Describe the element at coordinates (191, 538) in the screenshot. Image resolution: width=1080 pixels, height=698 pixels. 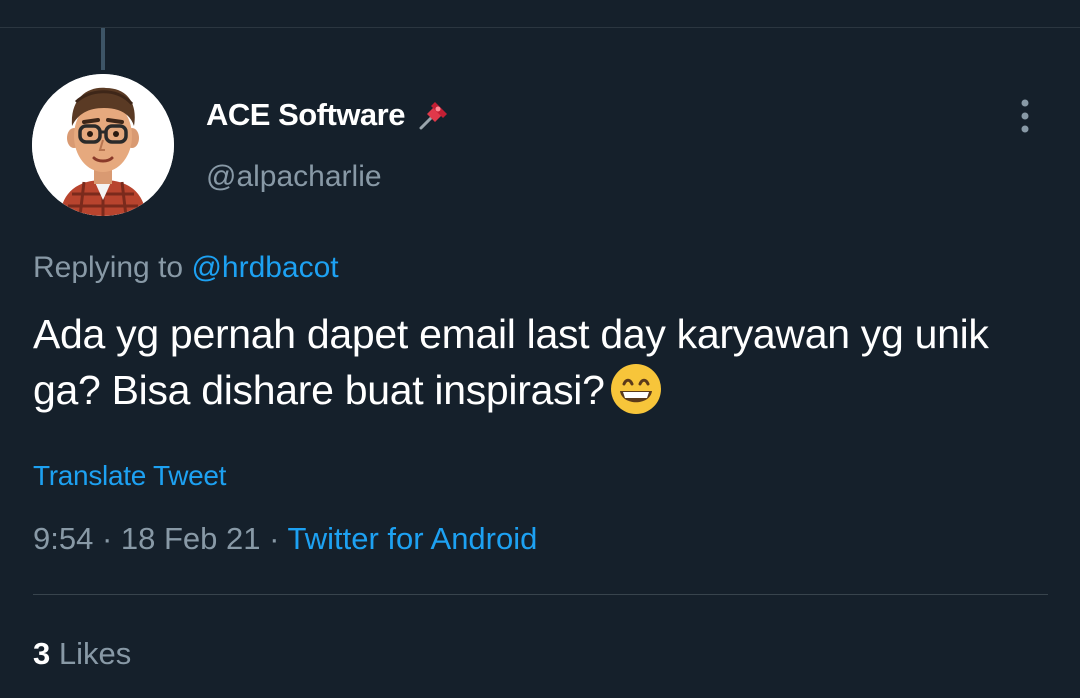
I see `tweet-date: 18 Feb 21` at that location.